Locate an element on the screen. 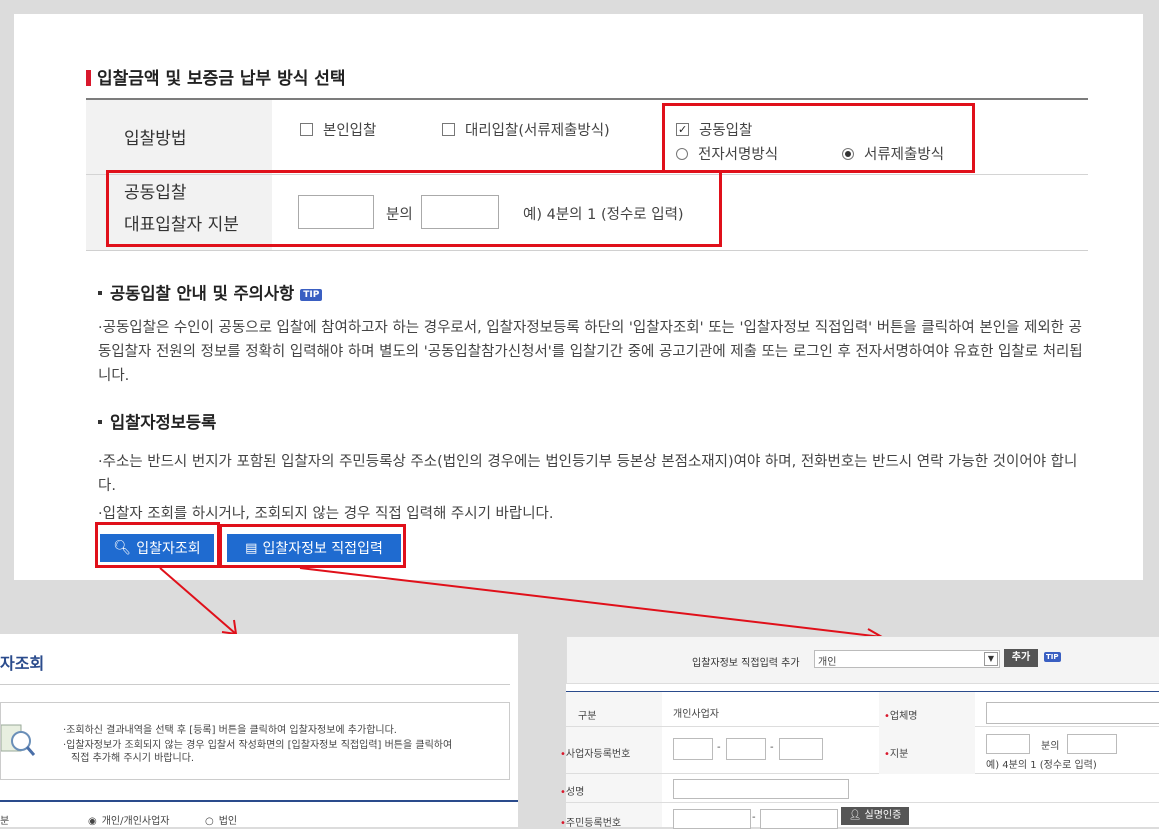 This screenshot has width=1159, height=829. add-label: 입찰자정보 직접입력 추가 is located at coordinates (746, 663).